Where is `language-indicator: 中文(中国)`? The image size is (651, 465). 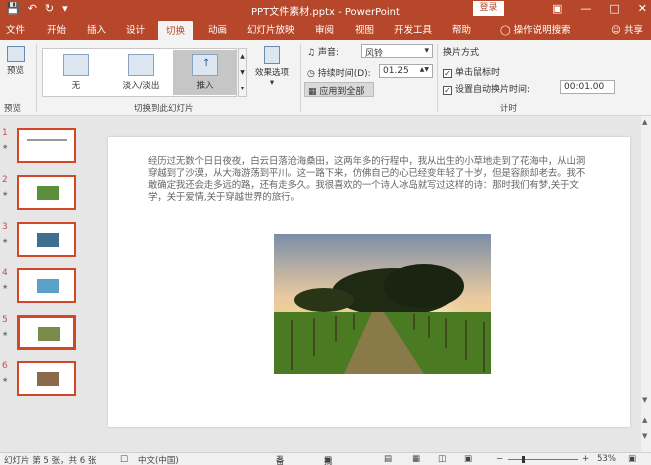
language-indicator: 中文(中国) is located at coordinates (158, 459).